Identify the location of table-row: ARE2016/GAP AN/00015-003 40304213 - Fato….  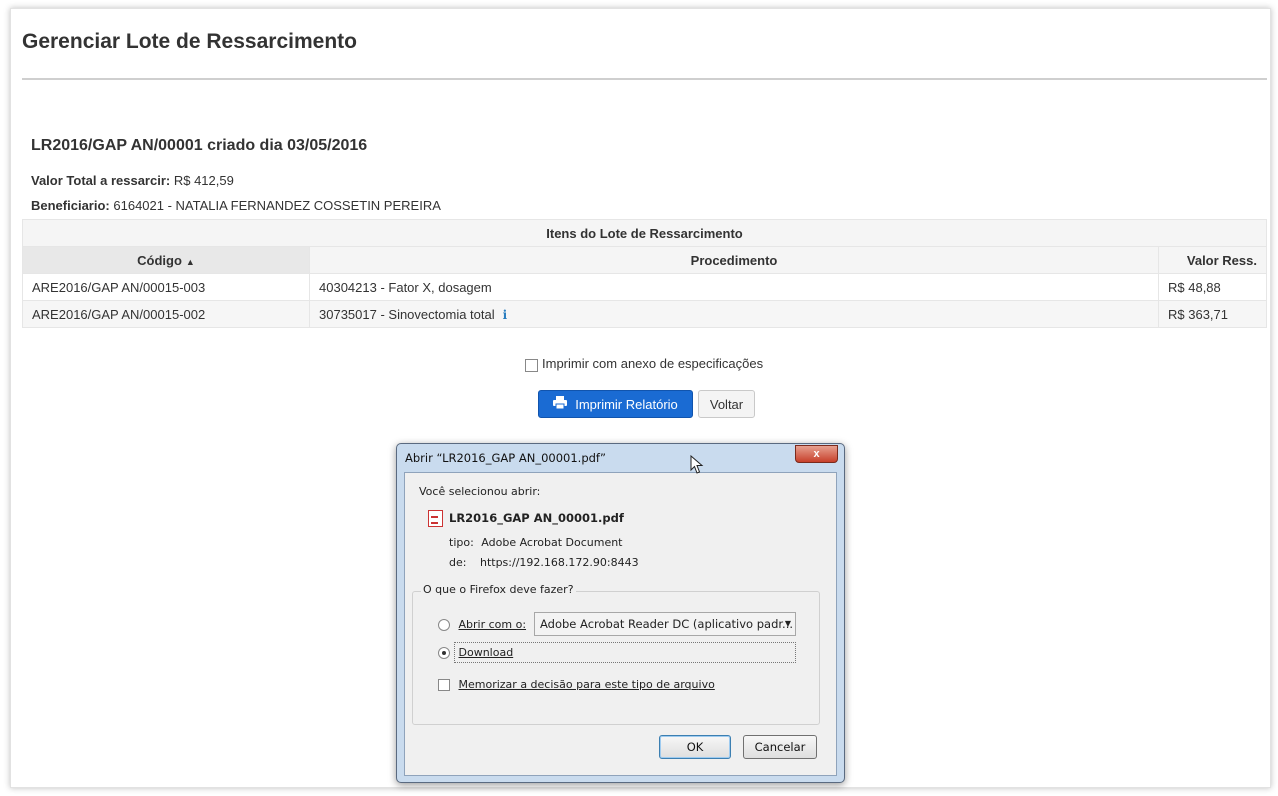
(644, 287).